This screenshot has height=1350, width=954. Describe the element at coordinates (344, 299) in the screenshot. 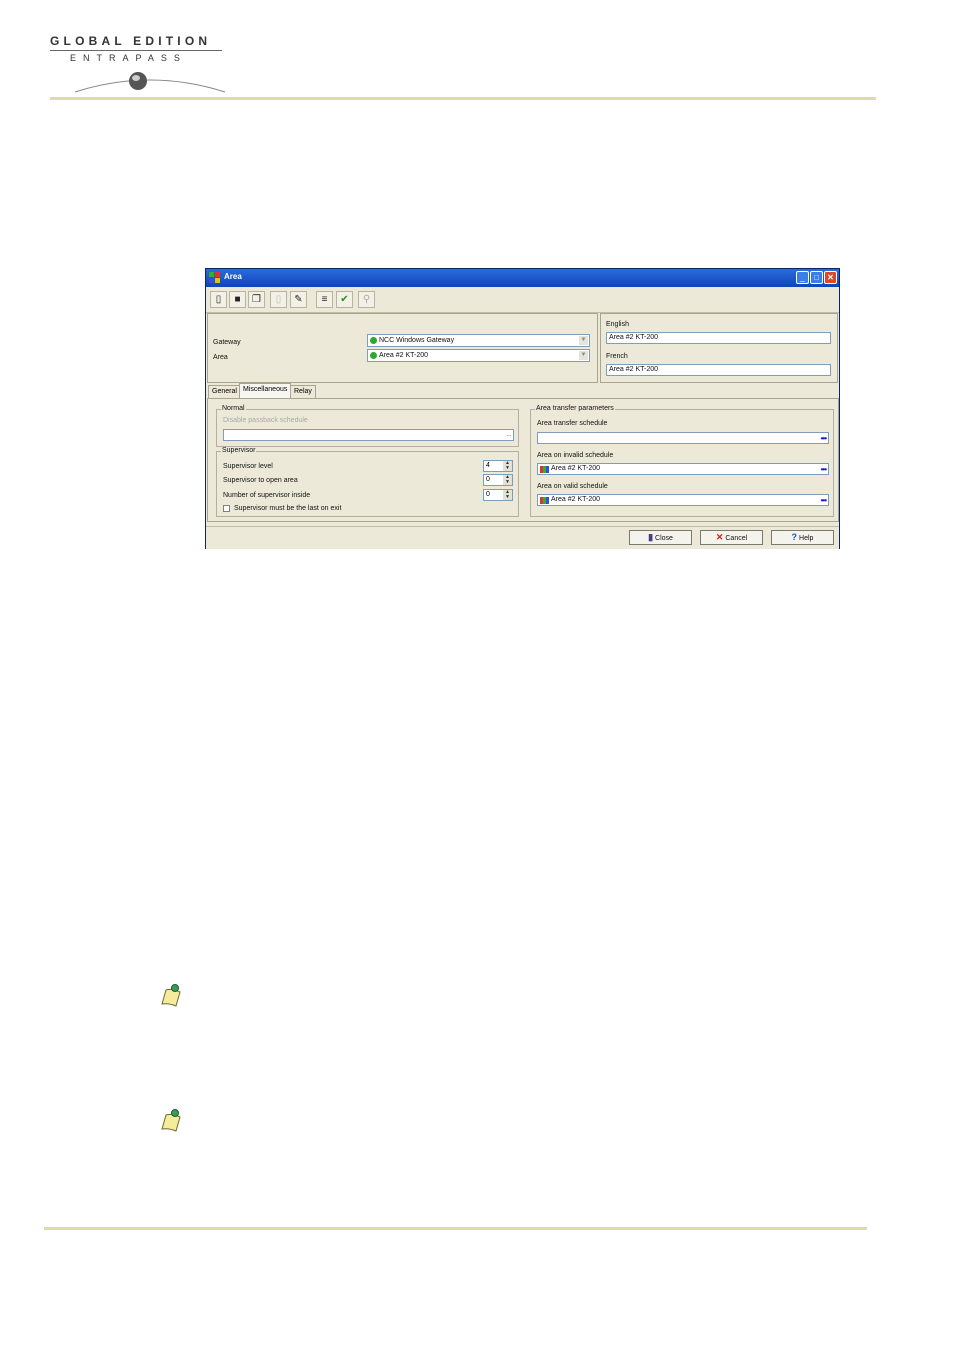

I see `link-icon: ✔` at that location.